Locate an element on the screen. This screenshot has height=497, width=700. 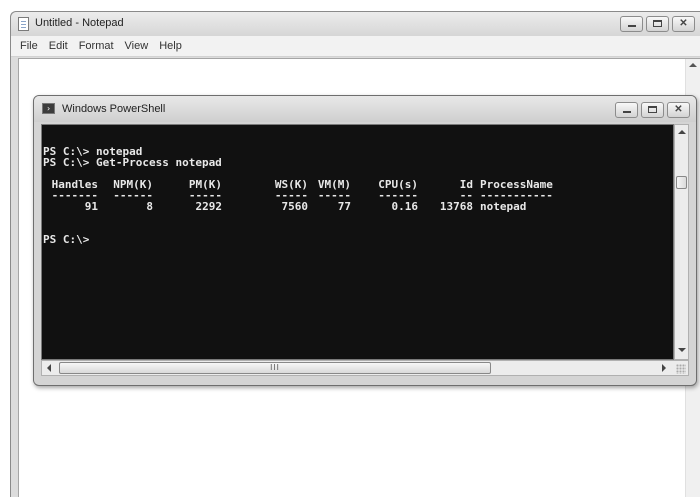
cell-processname: notepad is located at coordinates (503, 206).